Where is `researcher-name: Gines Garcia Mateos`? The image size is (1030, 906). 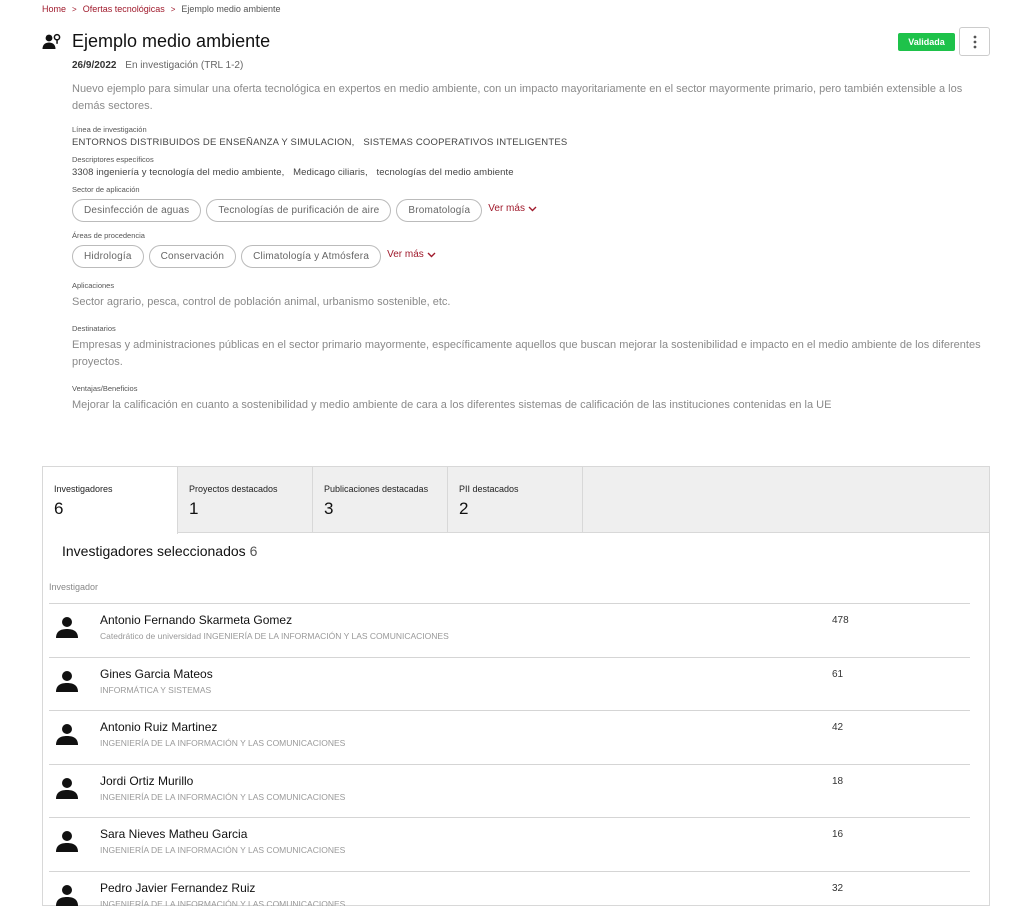 researcher-name: Gines Garcia Mateos is located at coordinates (156, 674).